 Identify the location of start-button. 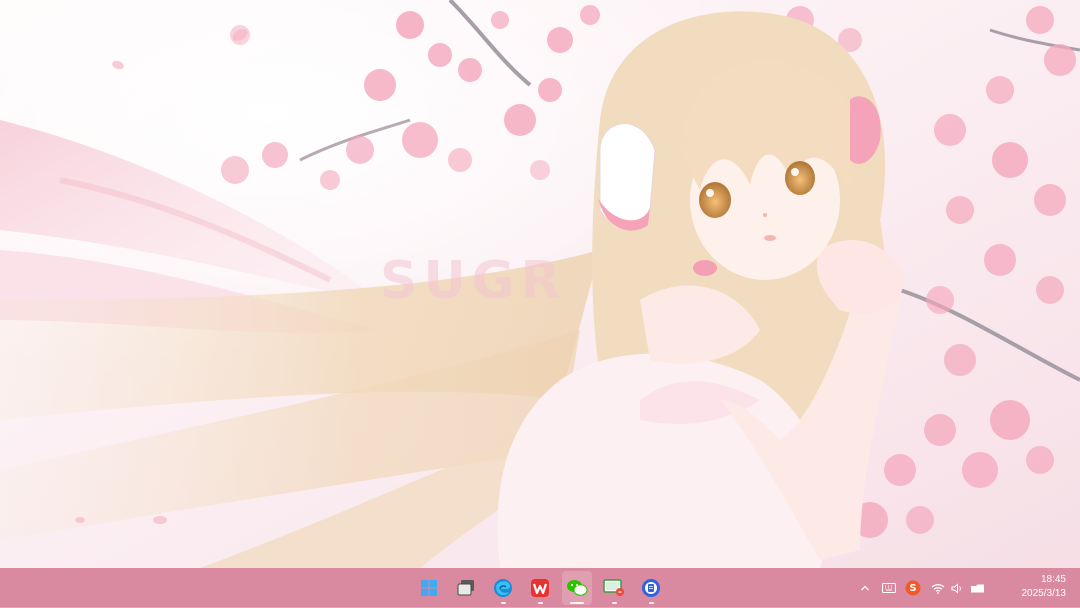
(429, 588).